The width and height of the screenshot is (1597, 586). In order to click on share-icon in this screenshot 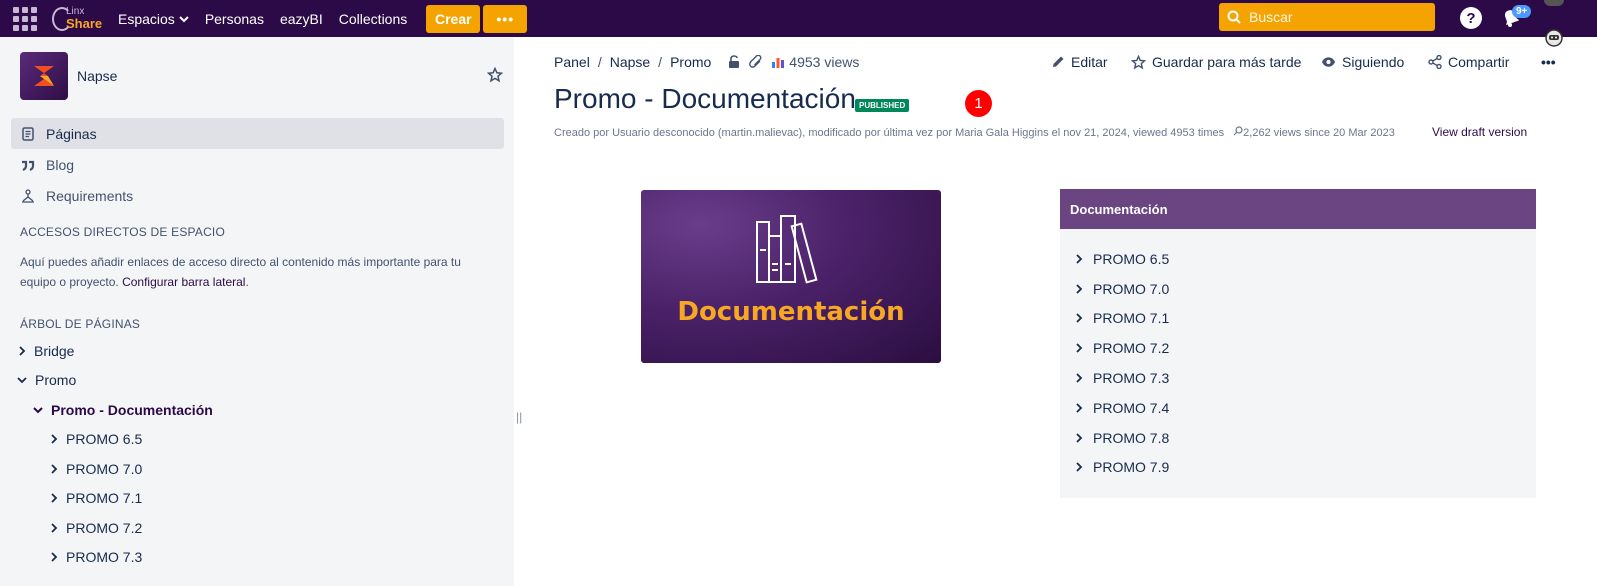, I will do `click(1435, 62)`.